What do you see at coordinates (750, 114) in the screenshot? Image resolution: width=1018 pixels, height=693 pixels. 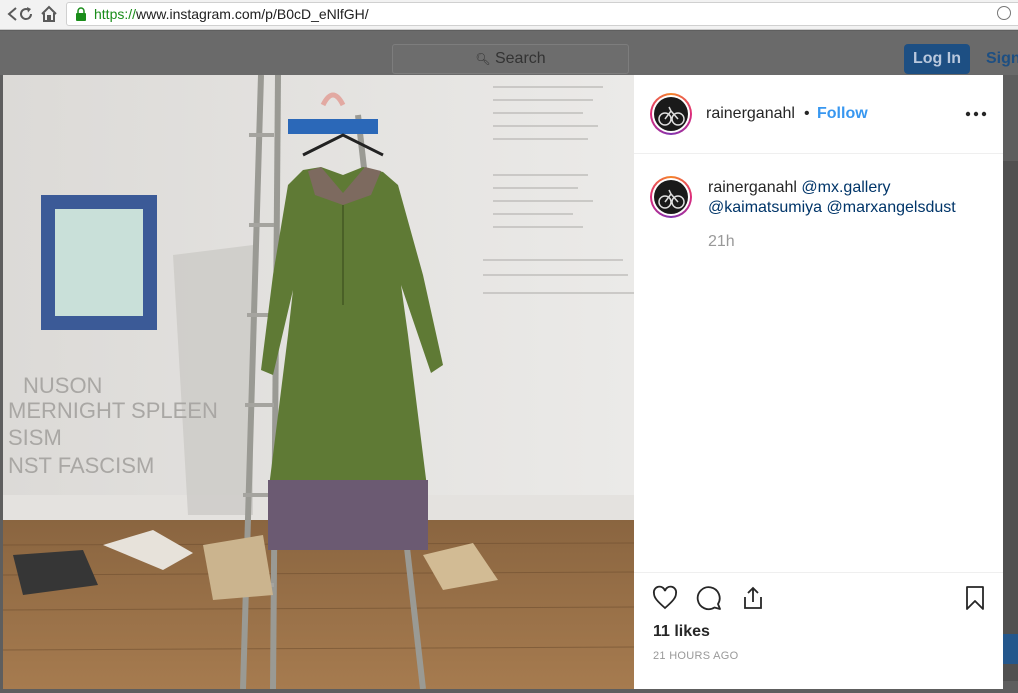 I see `header-username: rainerganahl` at bounding box center [750, 114].